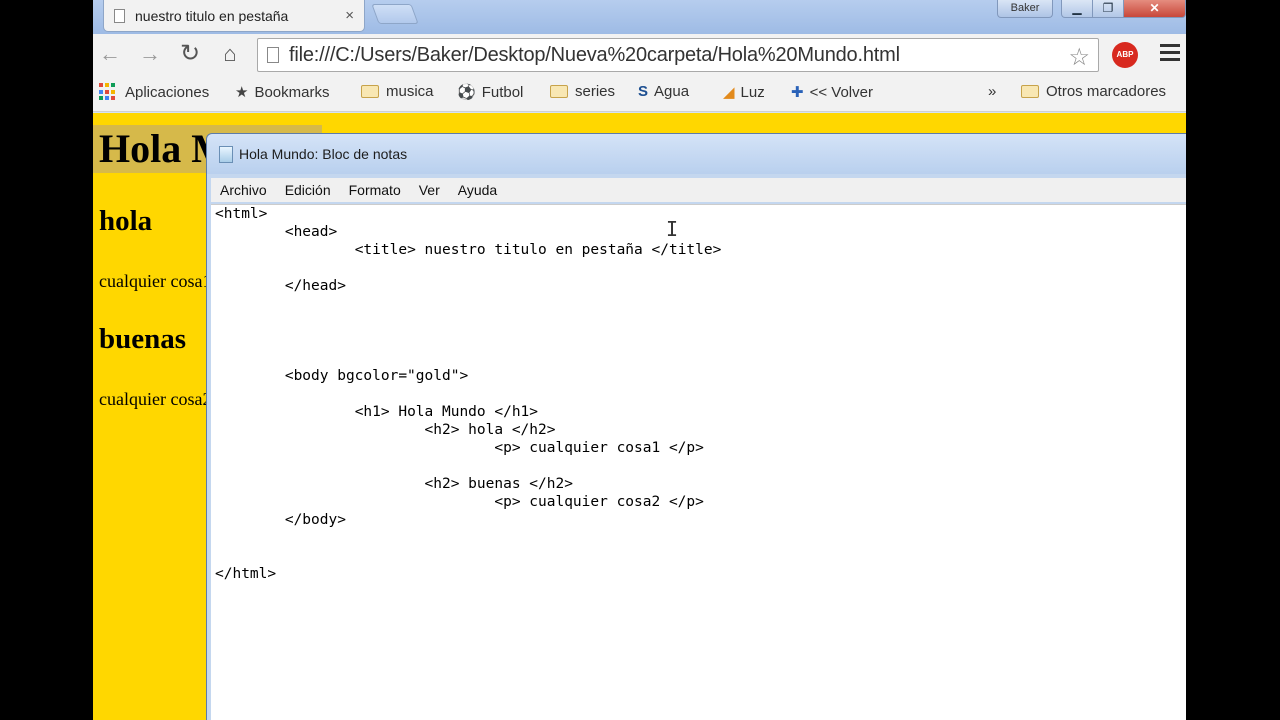 The image size is (1280, 720). I want to click on bookmark-bookmarks: ★ Bookmarks, so click(282, 92).